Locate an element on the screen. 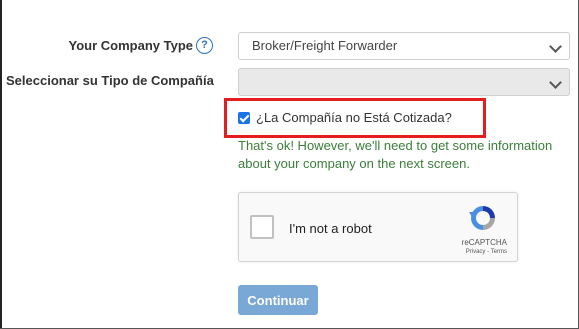 This screenshot has height=329, width=579. recaptcha-checkbox is located at coordinates (262, 227).